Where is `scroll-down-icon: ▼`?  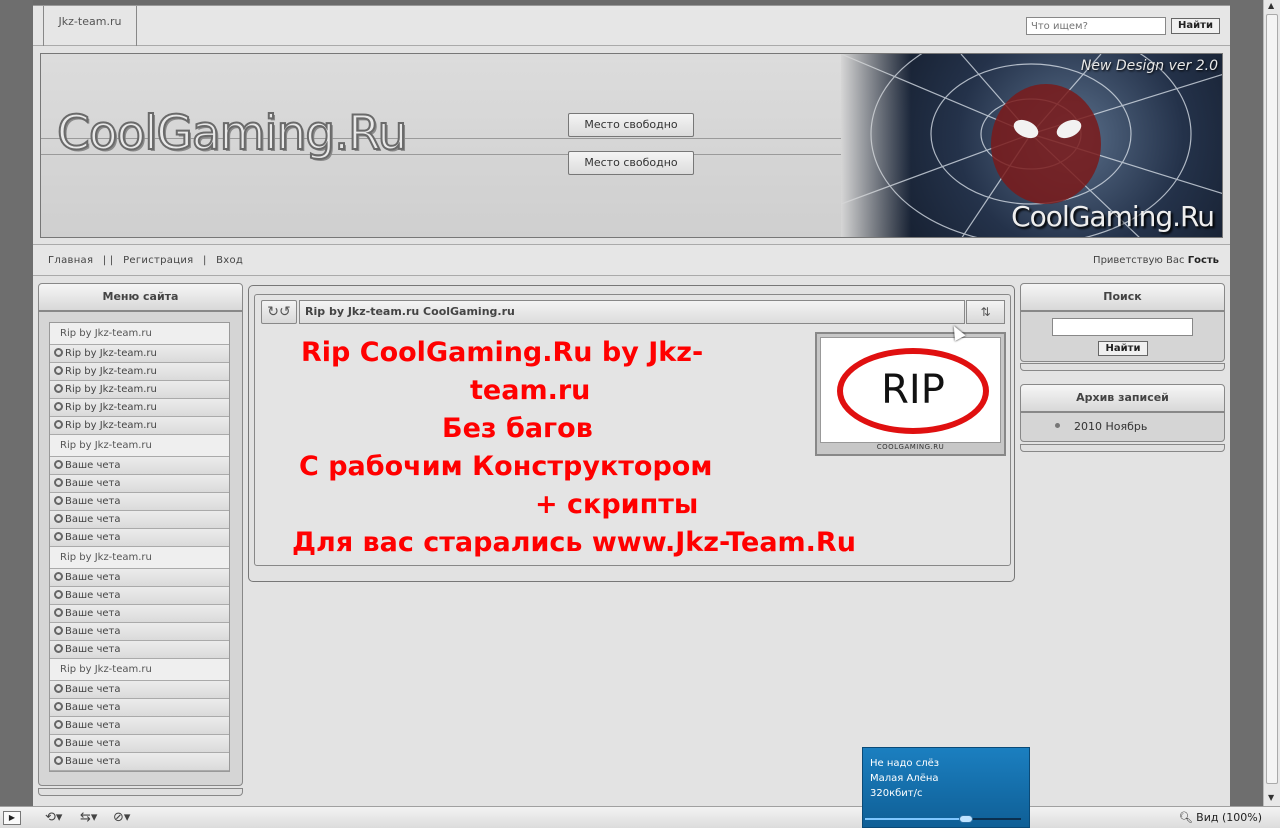
scroll-down-icon: ▼ is located at coordinates (1271, 797).